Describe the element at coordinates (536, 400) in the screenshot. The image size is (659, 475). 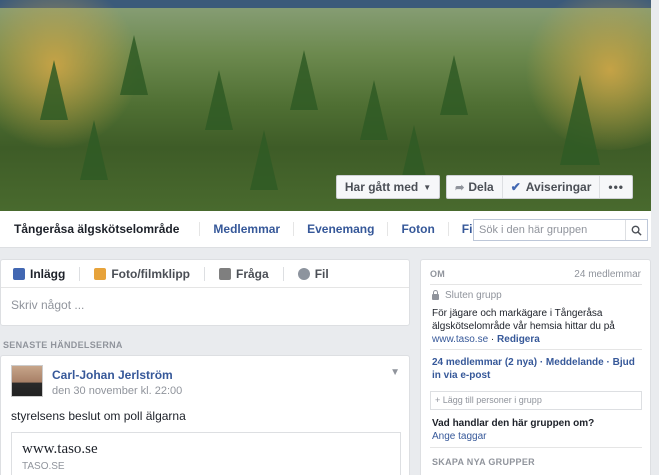
I see `add-people-input: + Lägg till personer i grupp` at that location.